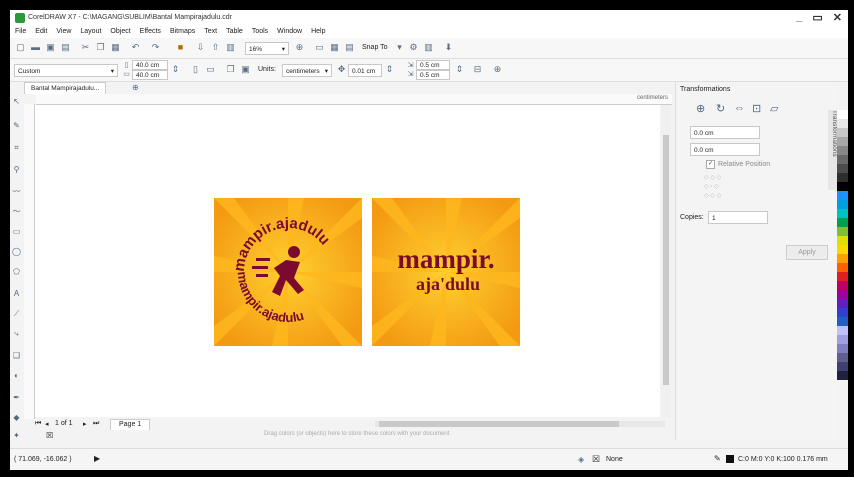 The width and height of the screenshot is (854, 477). I want to click on no-color-swatch-icon: ☒, so click(49, 435).